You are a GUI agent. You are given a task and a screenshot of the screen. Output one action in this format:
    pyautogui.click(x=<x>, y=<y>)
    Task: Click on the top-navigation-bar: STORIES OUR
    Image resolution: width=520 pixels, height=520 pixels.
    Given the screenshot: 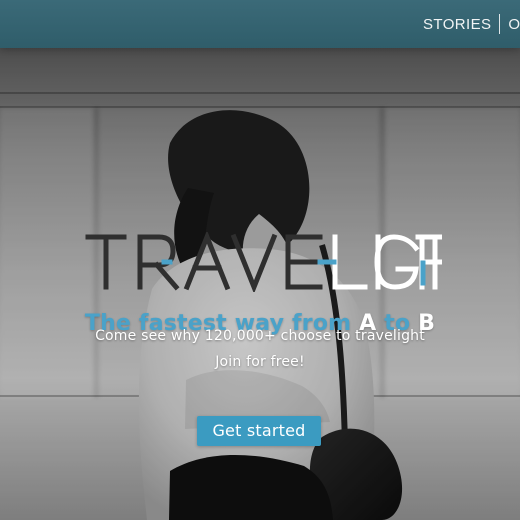 What is the action you would take?
    pyautogui.click(x=260, y=24)
    